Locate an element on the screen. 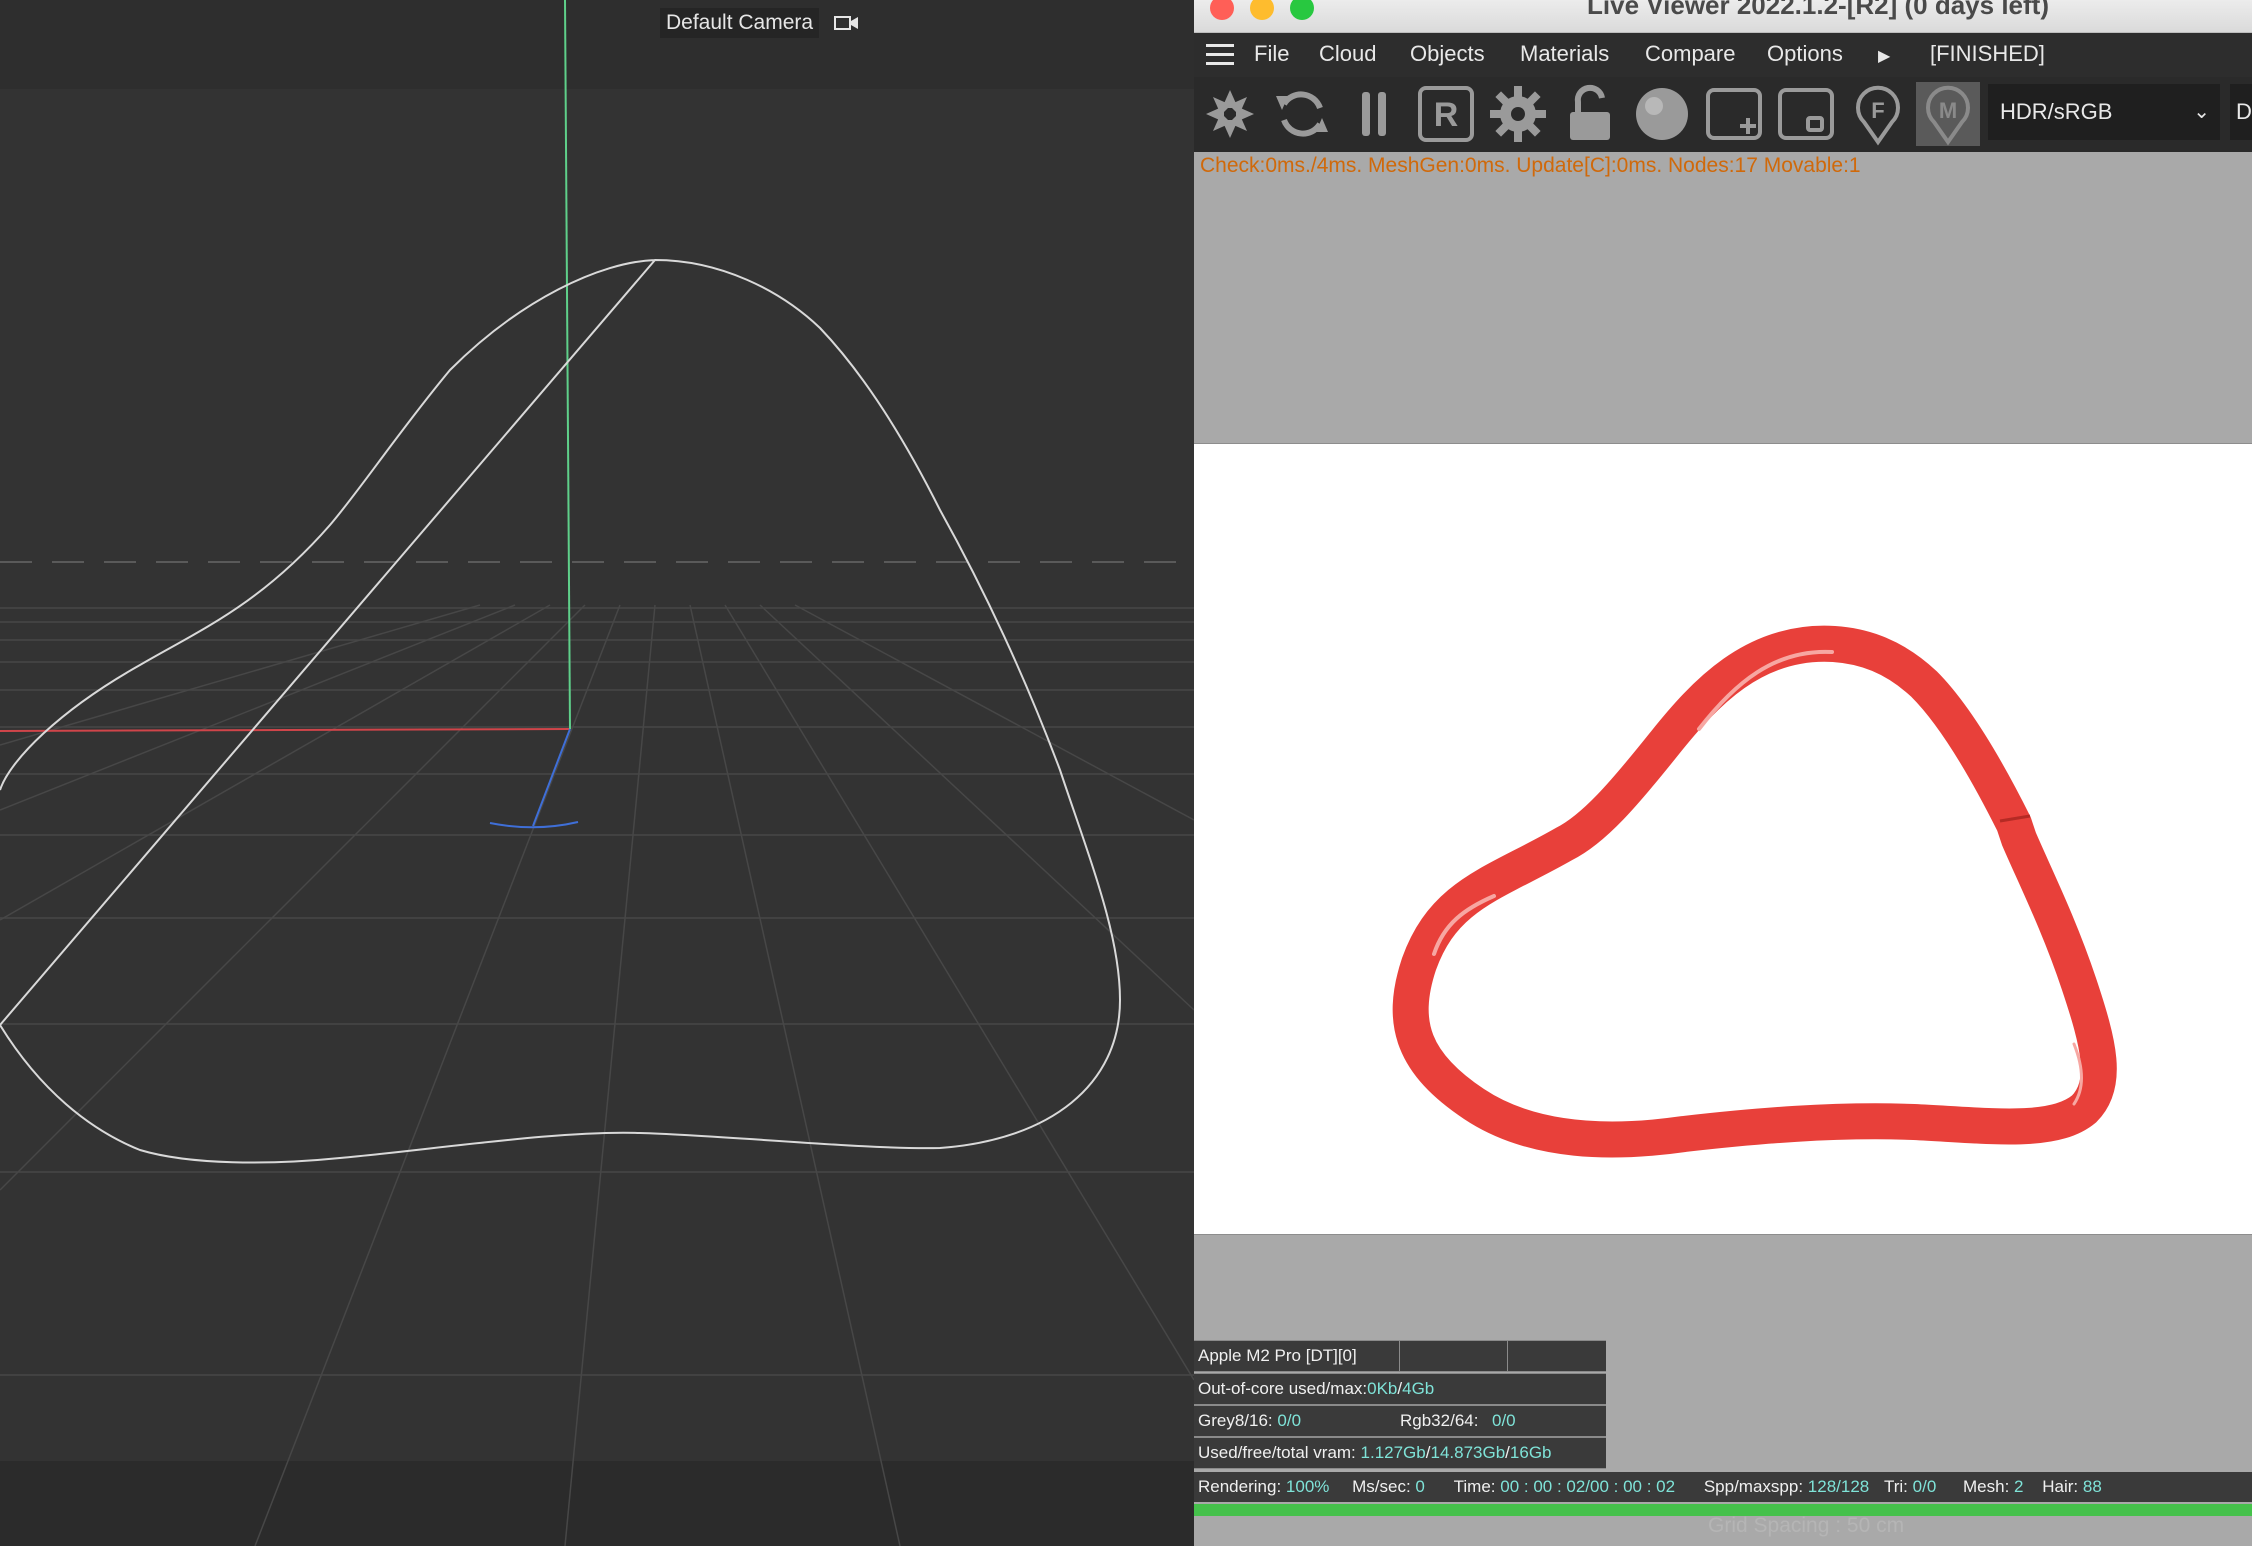 The image size is (2252, 1546). vram-used: 1.127Gb is located at coordinates (1393, 1452).